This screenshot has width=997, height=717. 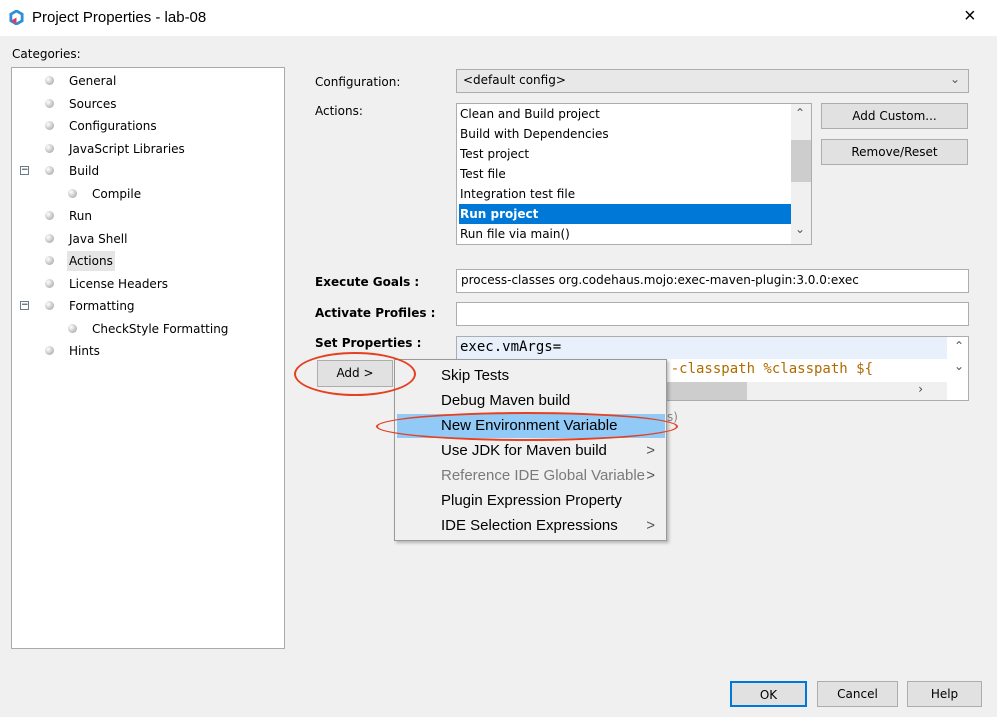 What do you see at coordinates (84, 171) in the screenshot?
I see `category-label: Build` at bounding box center [84, 171].